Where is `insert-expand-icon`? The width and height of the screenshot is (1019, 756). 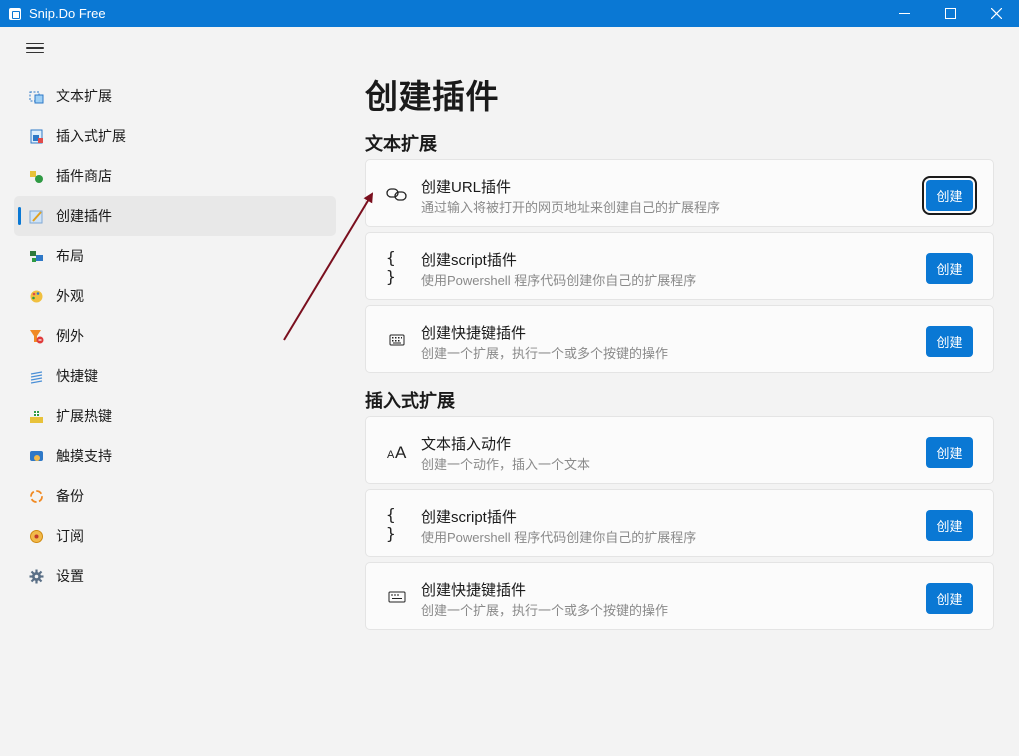
insert-expand-icon is located at coordinates (36, 136).